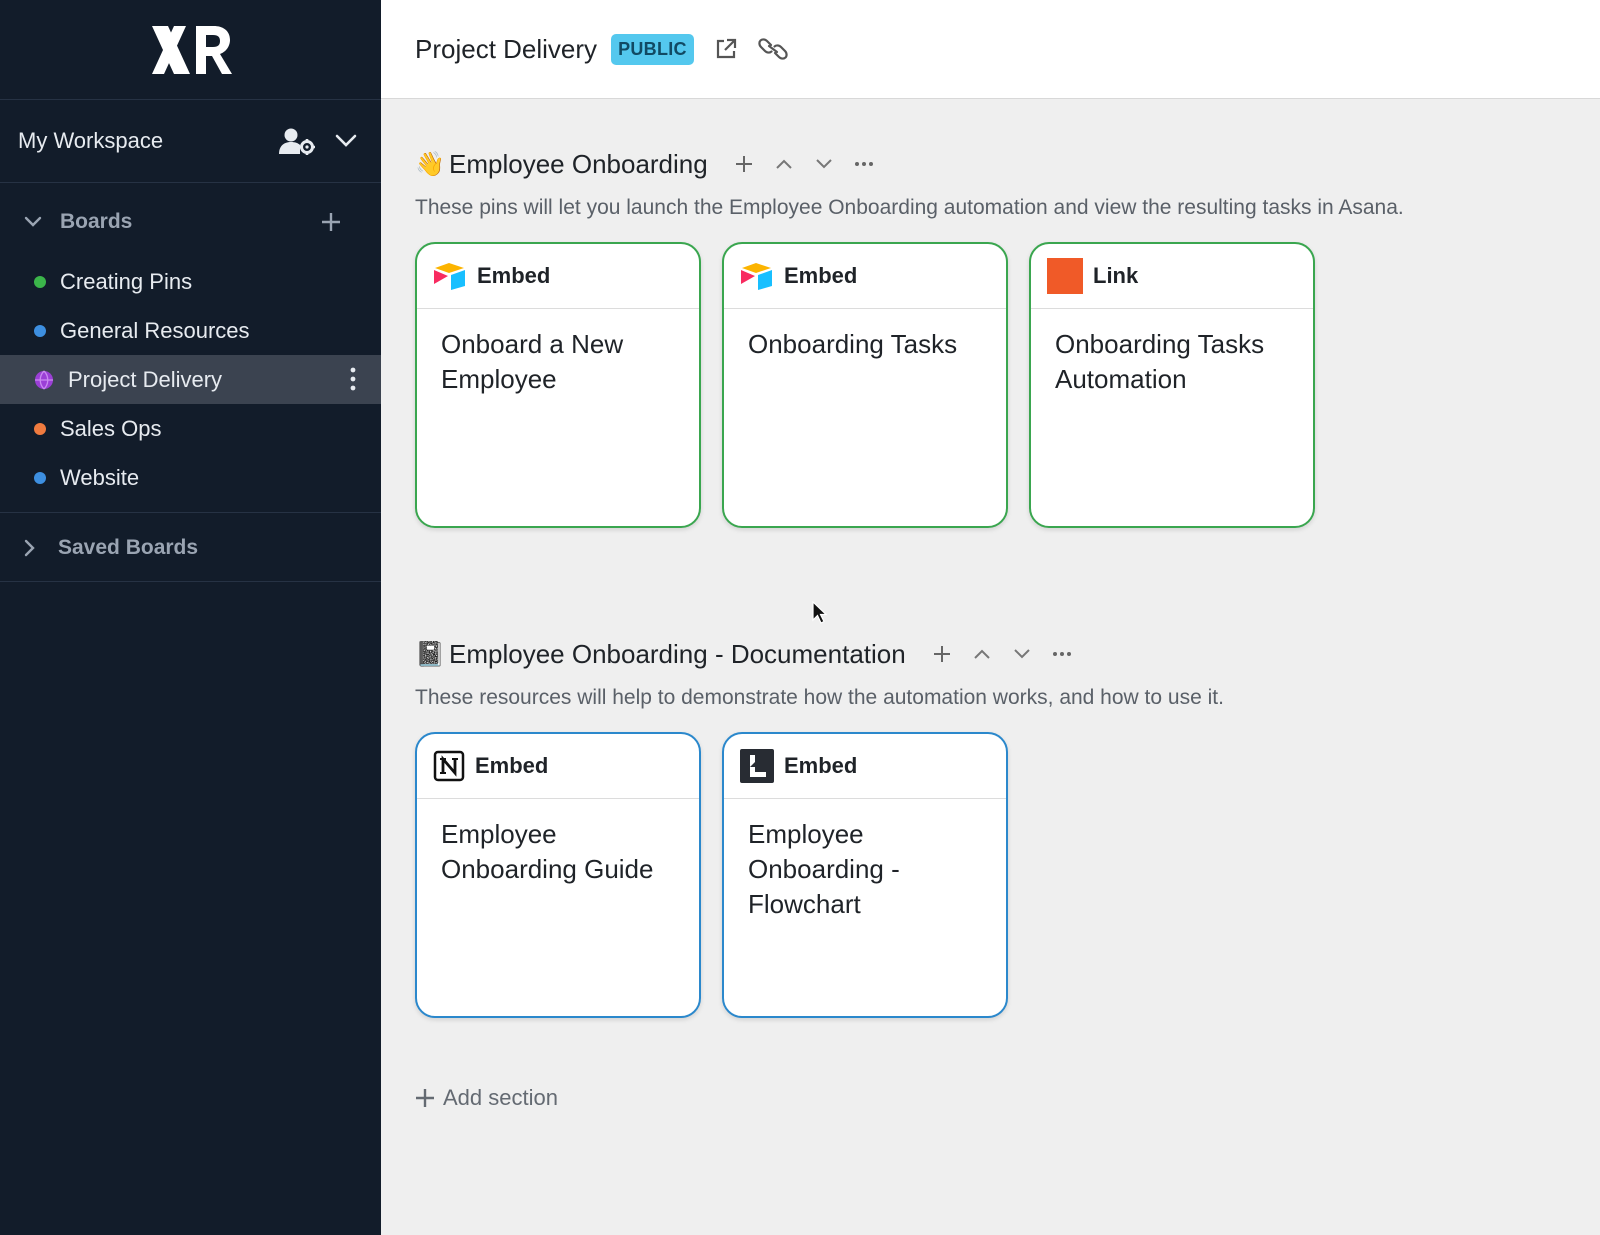 The image size is (1600, 1235). I want to click on waving-hand-icon: 👋, so click(430, 164).